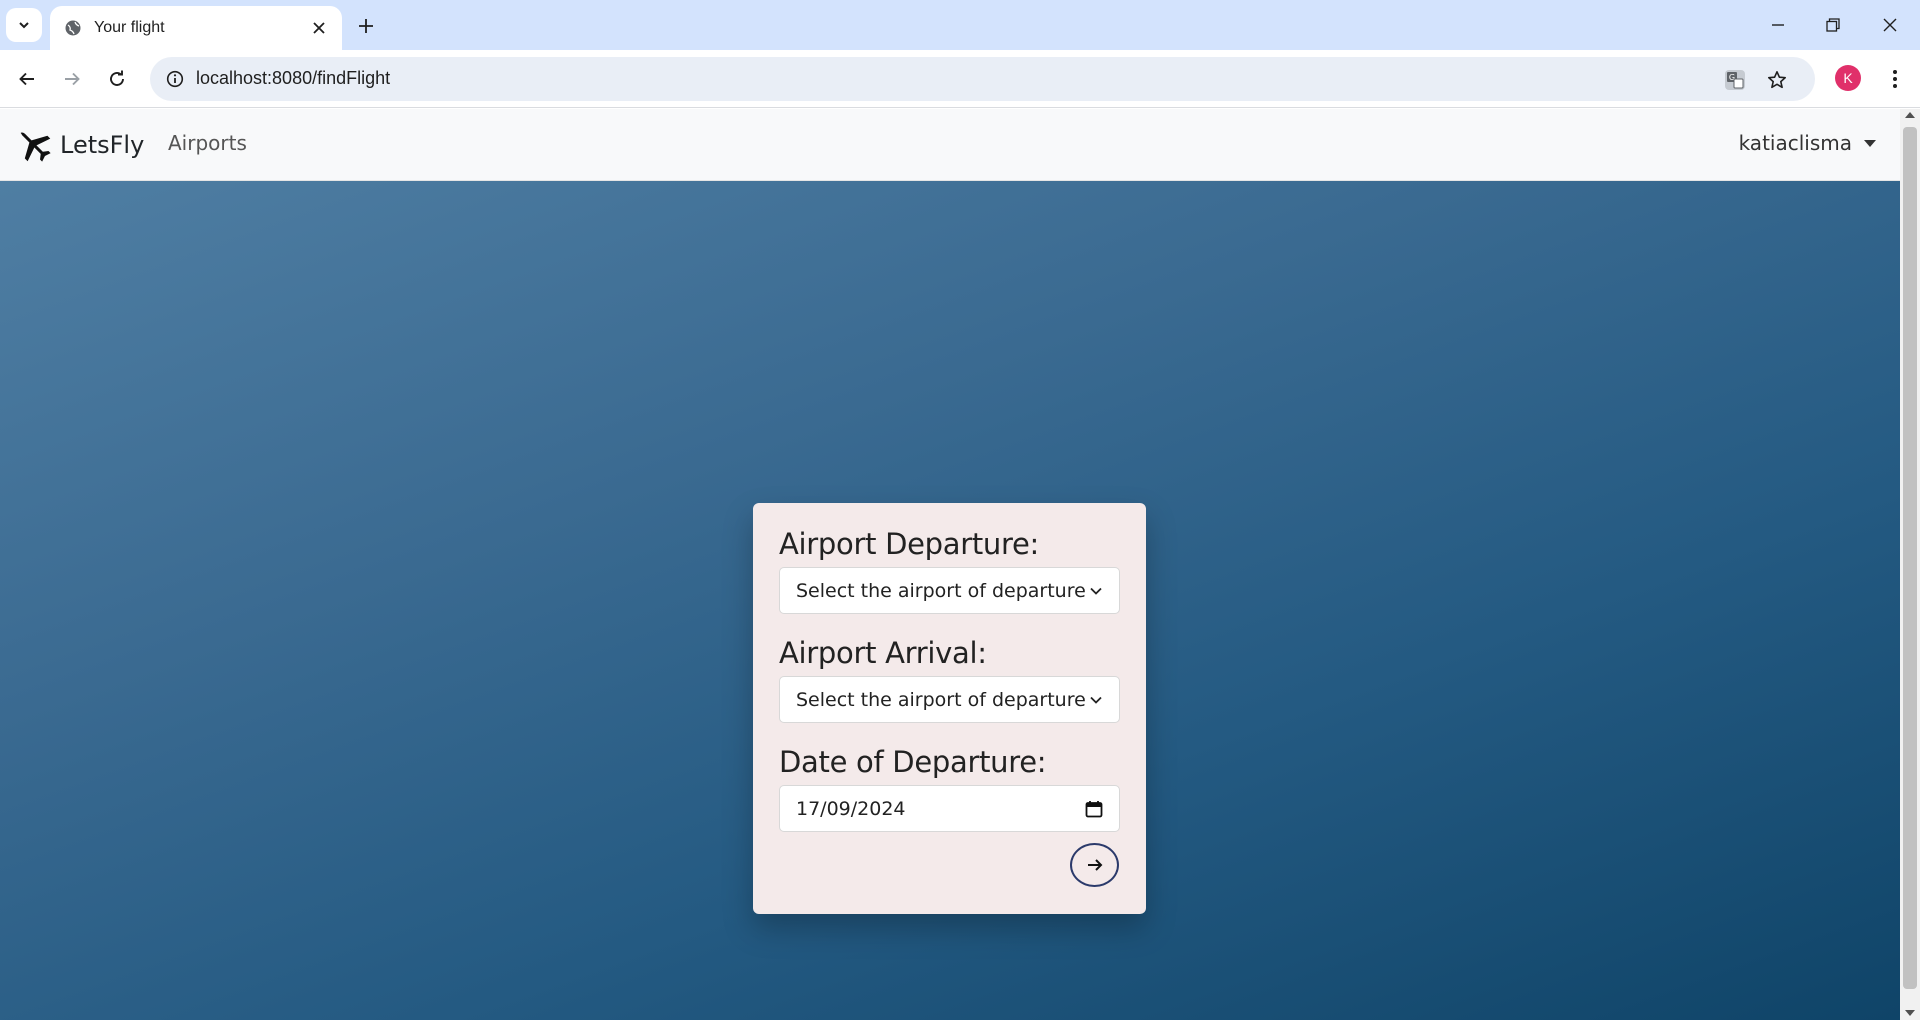 The width and height of the screenshot is (1920, 1020). What do you see at coordinates (1848, 78) in the screenshot?
I see `profile-avatar: K` at bounding box center [1848, 78].